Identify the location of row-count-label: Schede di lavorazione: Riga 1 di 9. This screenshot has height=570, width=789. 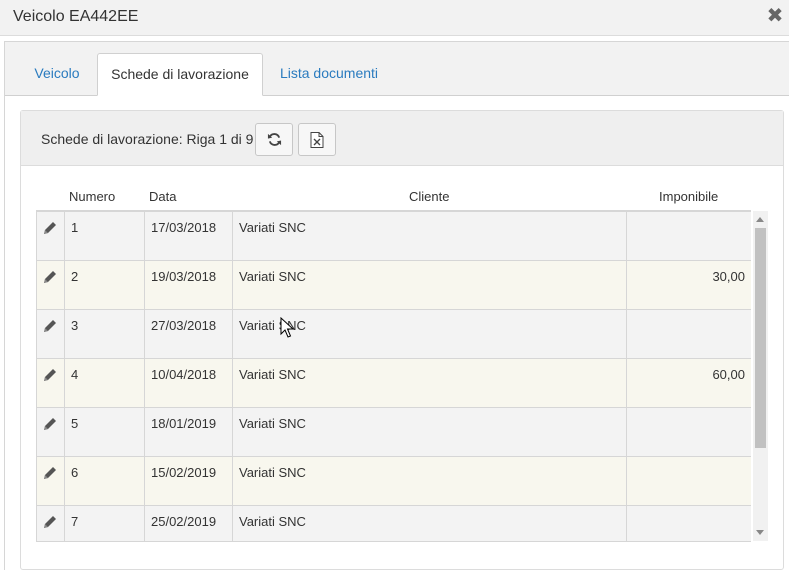
(147, 139).